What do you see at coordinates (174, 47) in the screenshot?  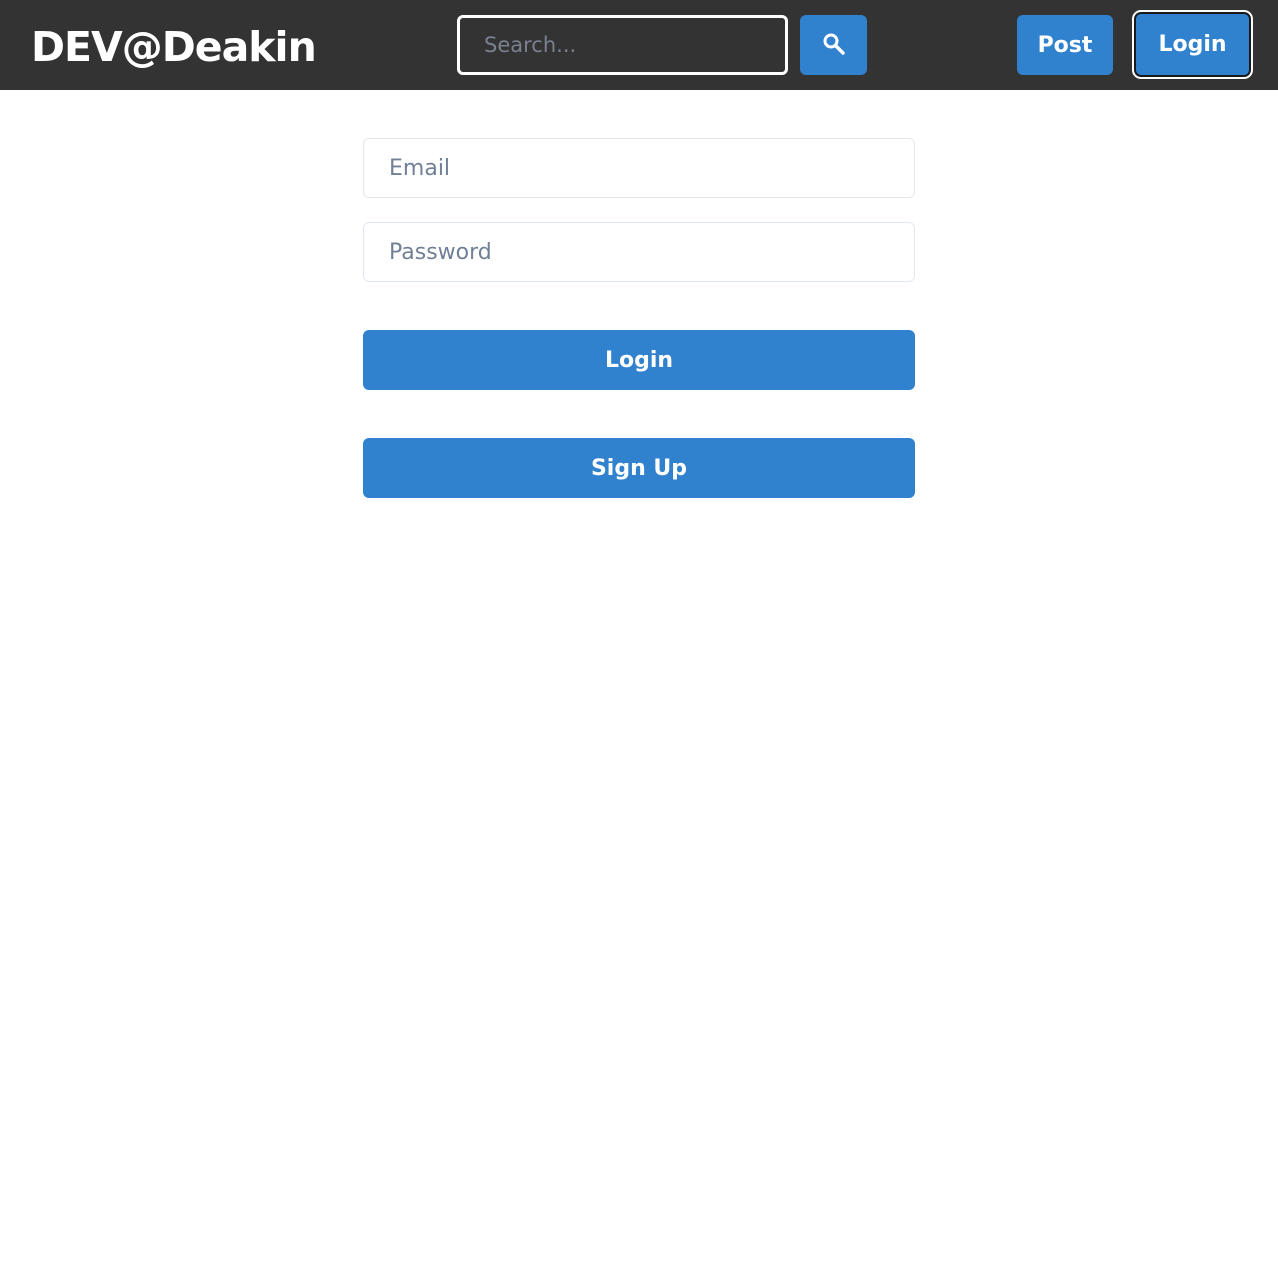 I see `site-logo: DEV@Deakin` at bounding box center [174, 47].